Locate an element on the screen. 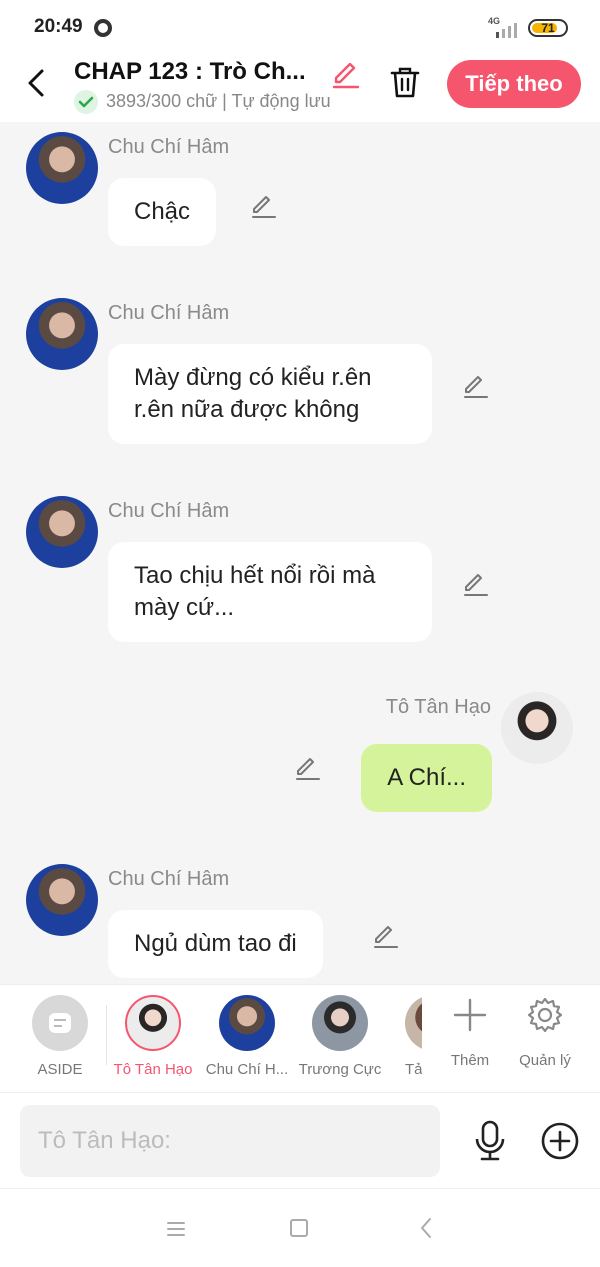 The width and height of the screenshot is (600, 1267). character-name: ASIDE is located at coordinates (60, 1069).